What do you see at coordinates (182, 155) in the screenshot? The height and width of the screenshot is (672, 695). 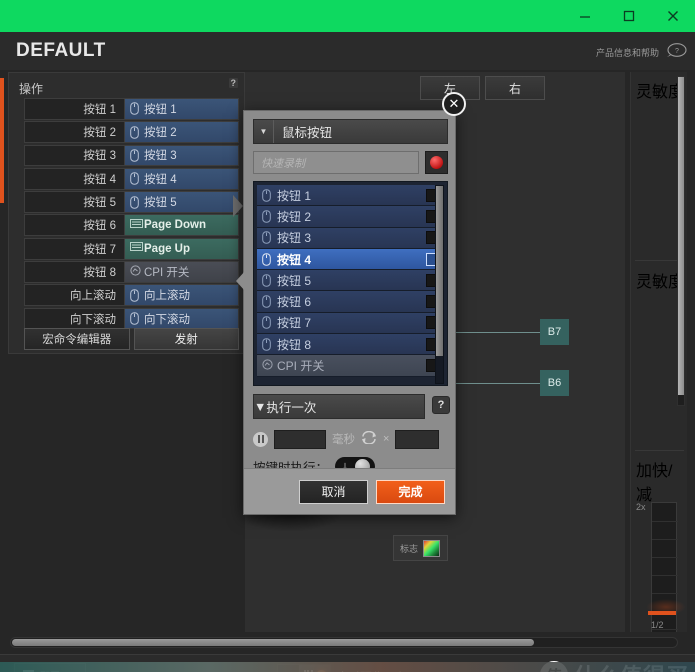 I see `assignment-cell: 按钮 3` at bounding box center [182, 155].